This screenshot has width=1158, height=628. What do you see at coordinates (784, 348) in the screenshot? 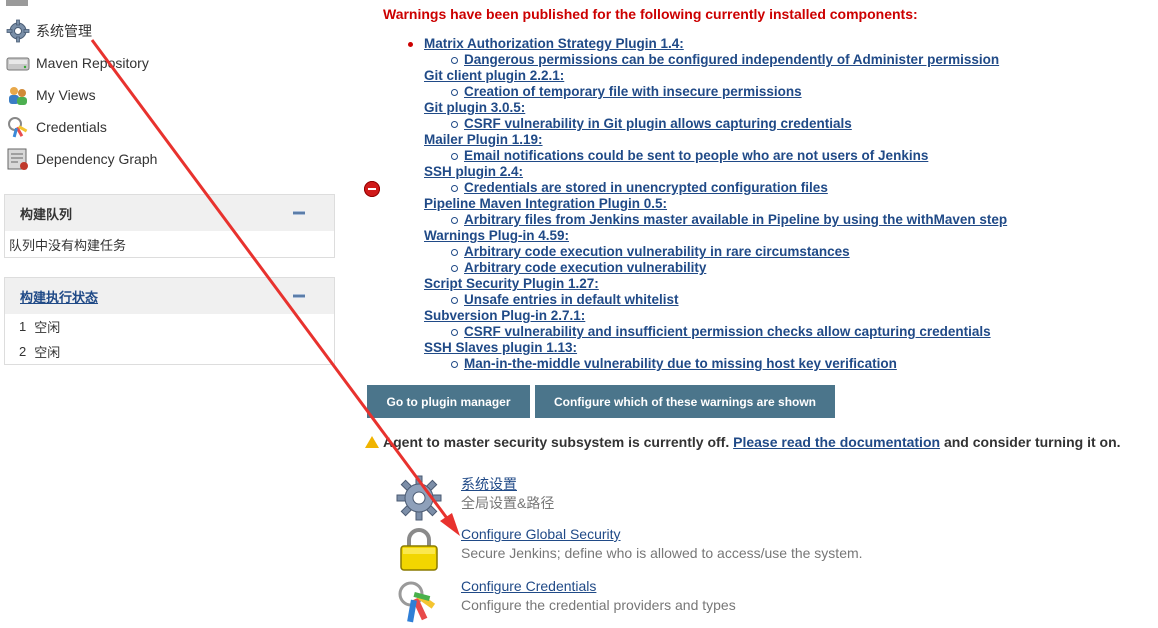
I see `plugin-link: SSH Slaves plugin 1.13:` at bounding box center [784, 348].